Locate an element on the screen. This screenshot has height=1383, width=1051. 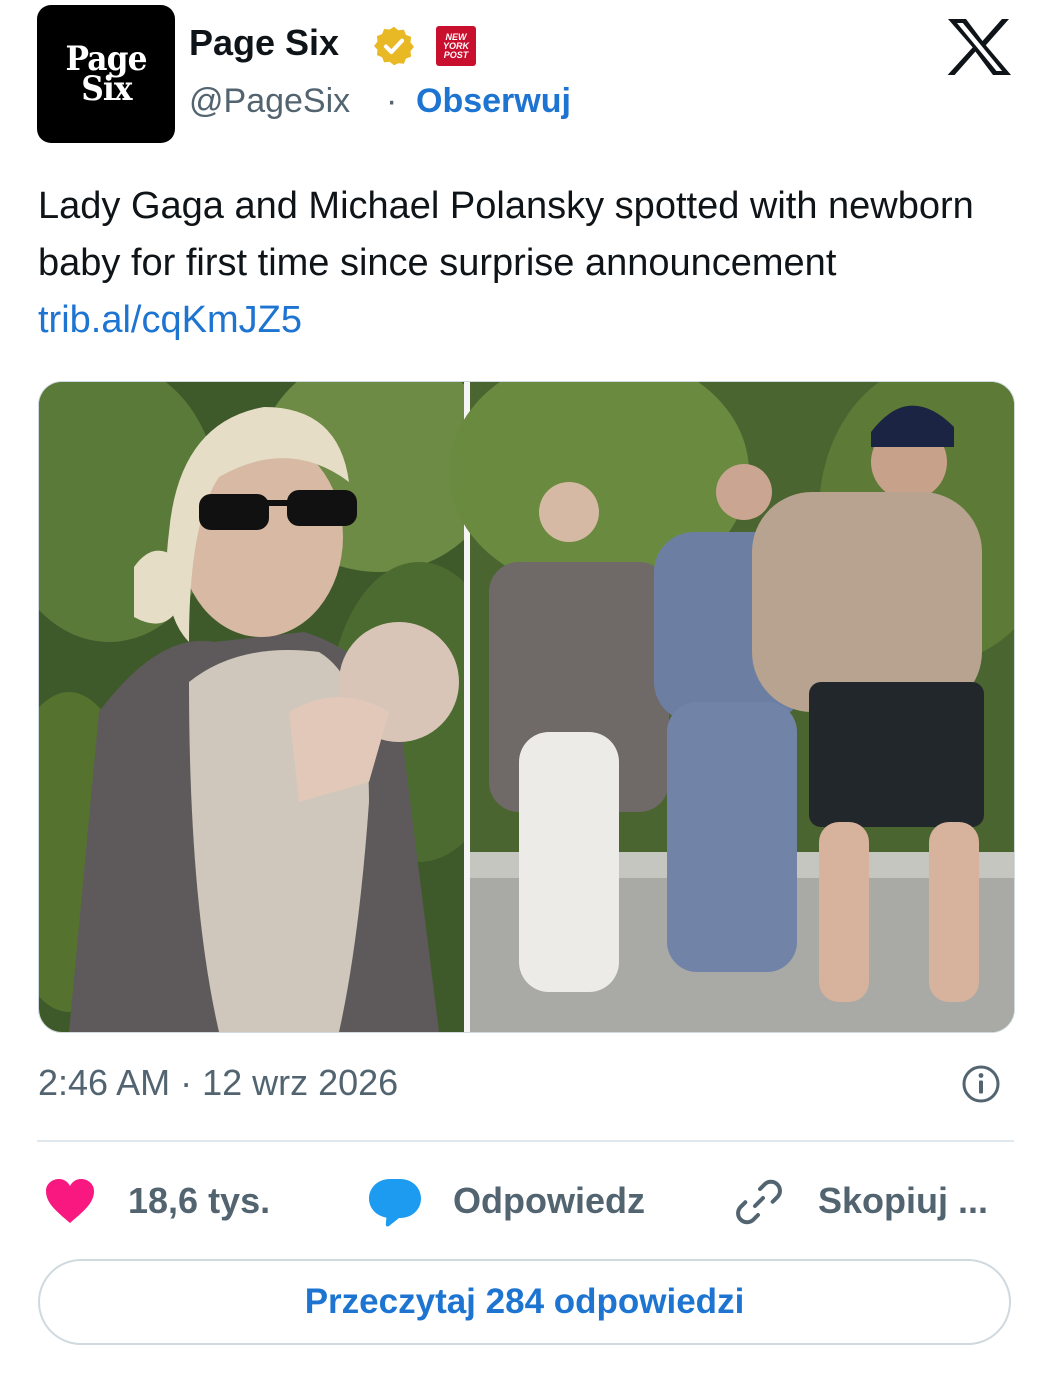
reply-button: Odpowiedz is located at coordinates (549, 1201).